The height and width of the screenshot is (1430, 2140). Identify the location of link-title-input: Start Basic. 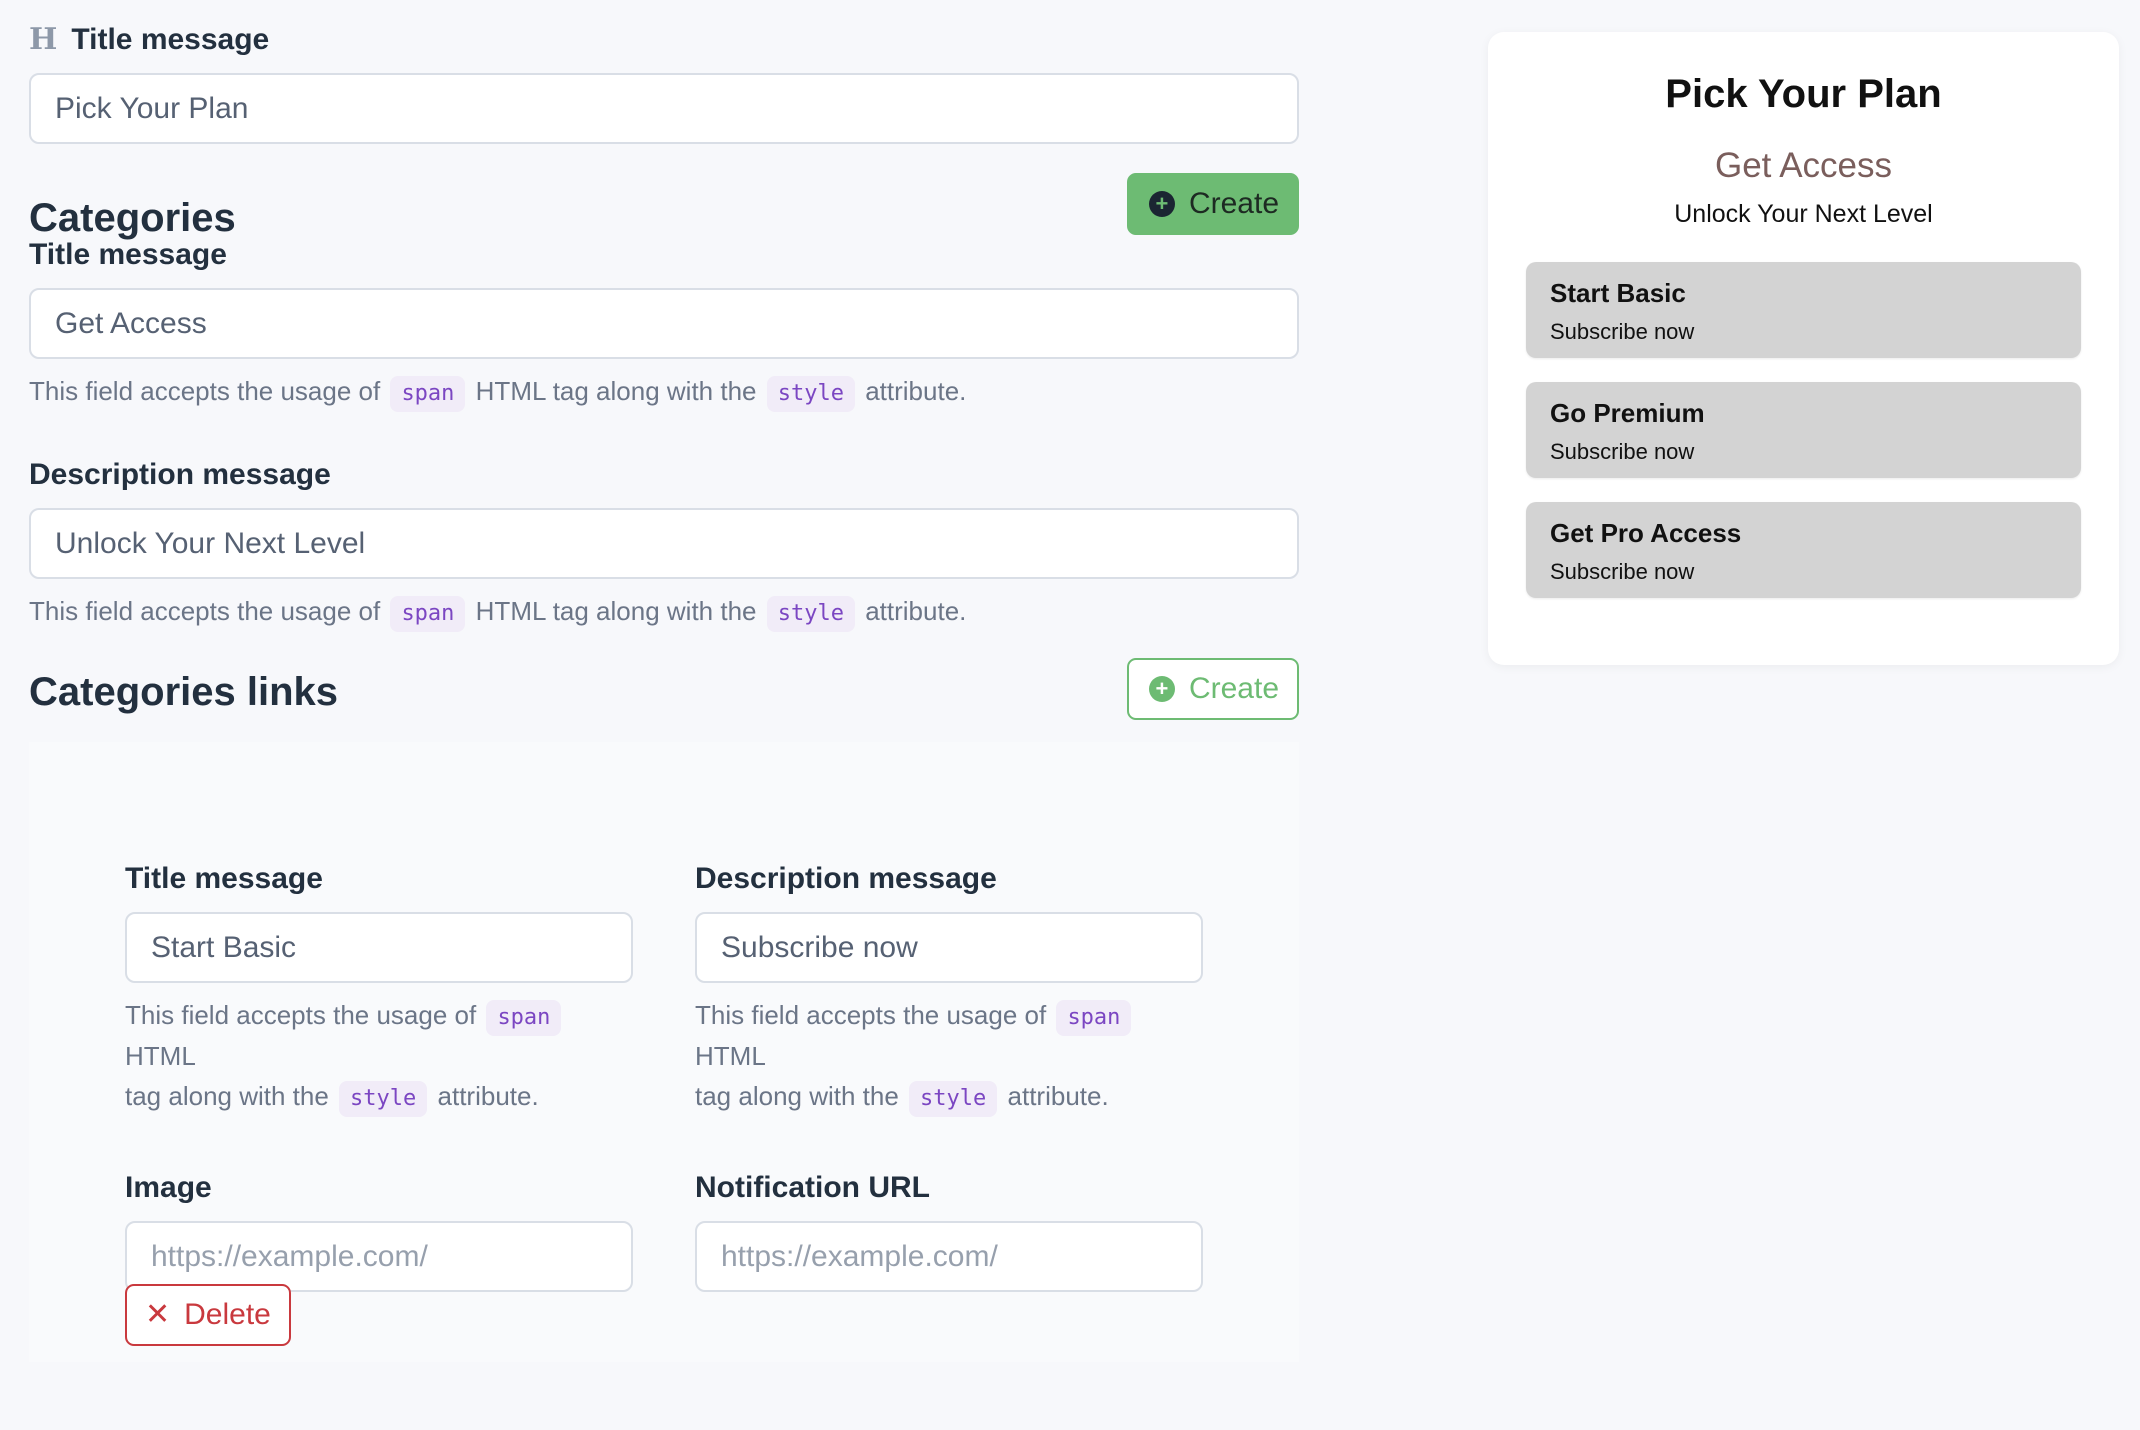
(379, 947).